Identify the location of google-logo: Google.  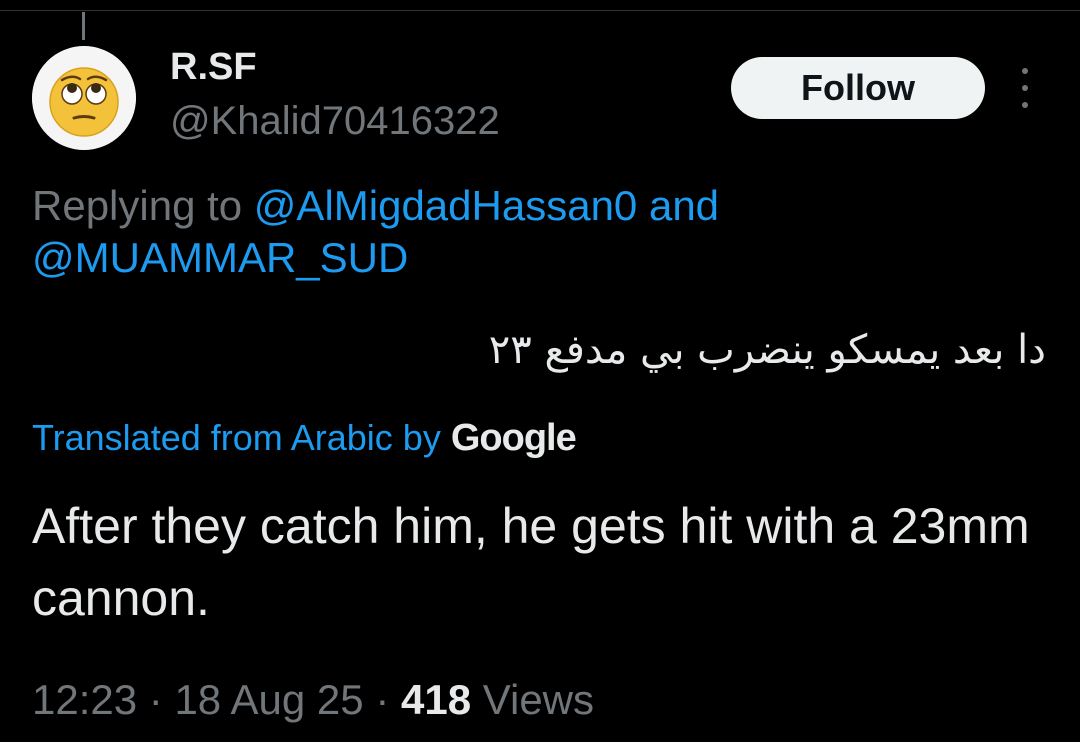
(513, 438).